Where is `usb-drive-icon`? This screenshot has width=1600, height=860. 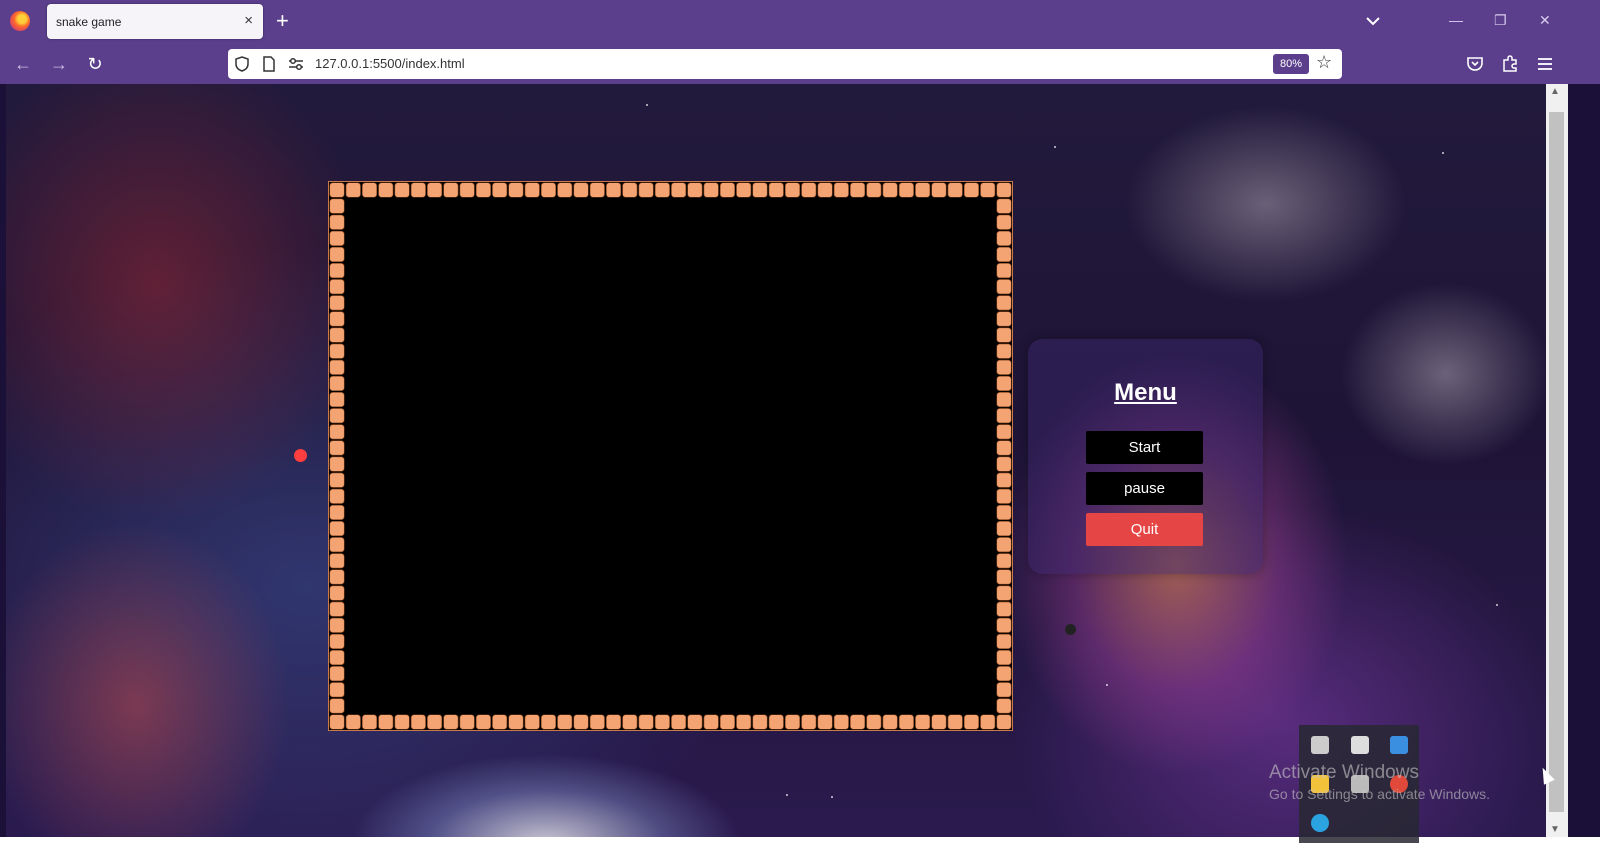
usb-drive-icon is located at coordinates (1360, 745).